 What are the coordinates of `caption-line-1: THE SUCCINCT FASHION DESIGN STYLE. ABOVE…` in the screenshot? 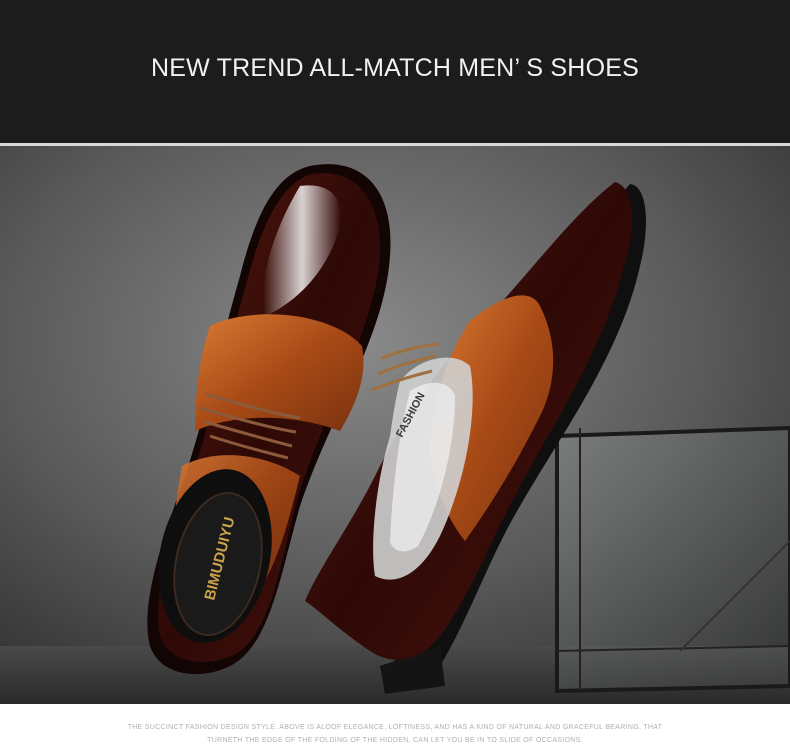 It's located at (395, 727).